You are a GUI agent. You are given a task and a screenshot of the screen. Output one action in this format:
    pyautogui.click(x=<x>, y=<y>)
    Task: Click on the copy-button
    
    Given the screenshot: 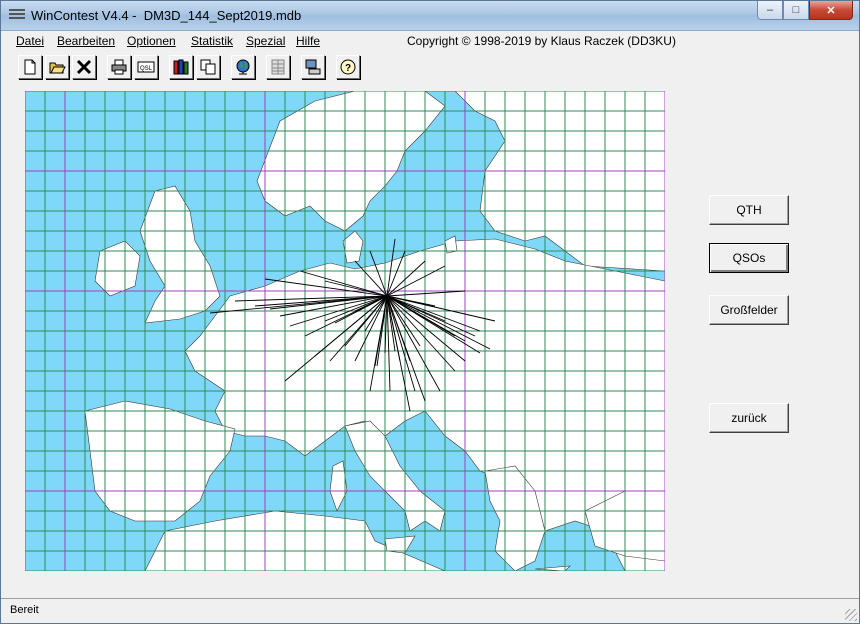 What is the action you would take?
    pyautogui.click(x=208, y=67)
    